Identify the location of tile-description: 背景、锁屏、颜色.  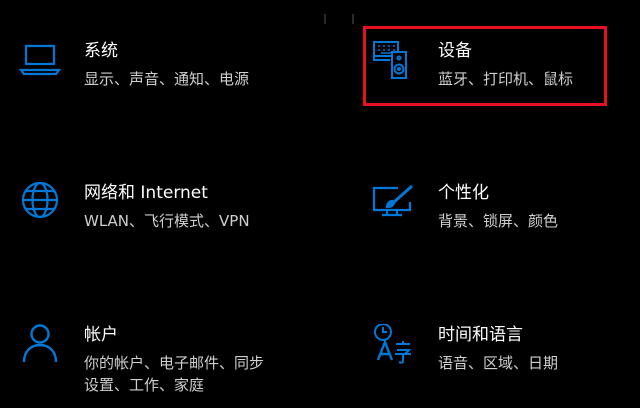
(498, 221).